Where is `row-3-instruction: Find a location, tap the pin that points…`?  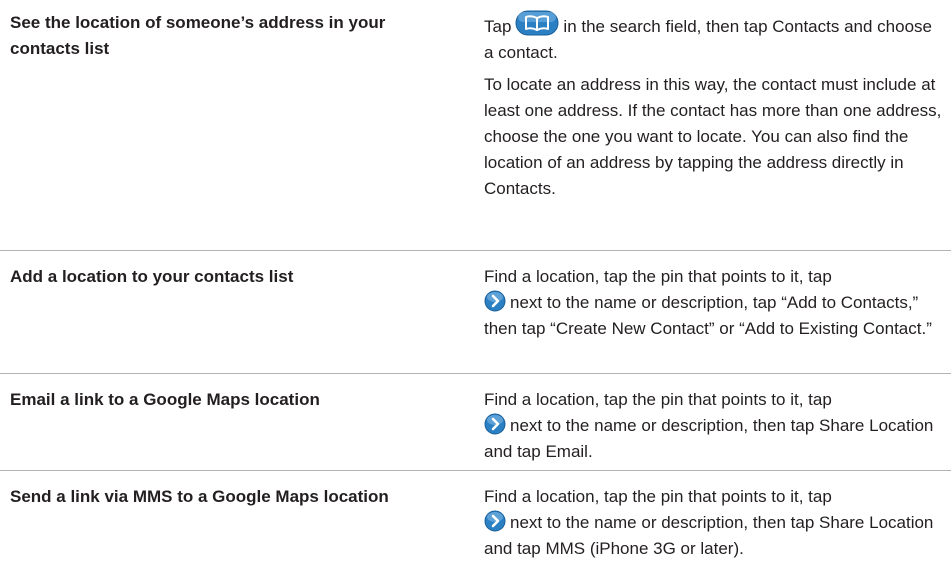
row-3-instruction: Find a location, tap the pin that points… is located at coordinates (715, 426).